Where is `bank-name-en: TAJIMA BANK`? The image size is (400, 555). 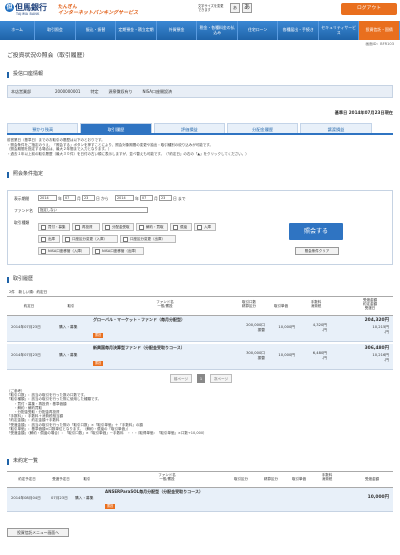
bank-name-en: TAJIMA BANK is located at coordinates (28, 14).